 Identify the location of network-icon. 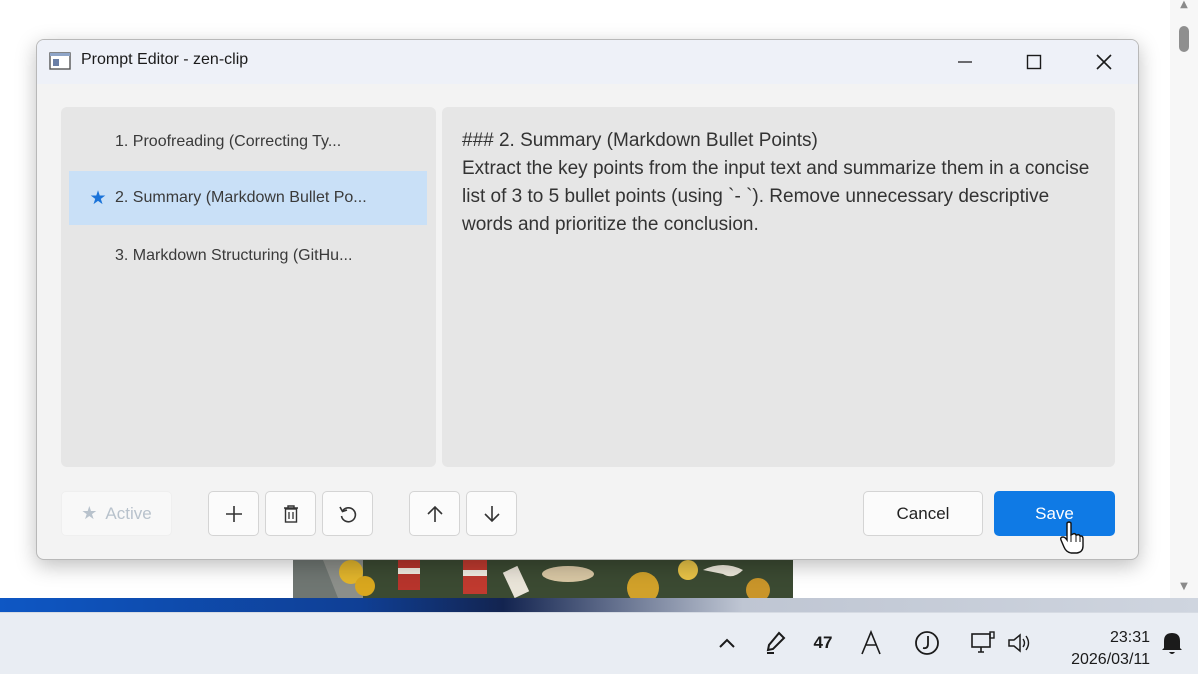
(983, 643).